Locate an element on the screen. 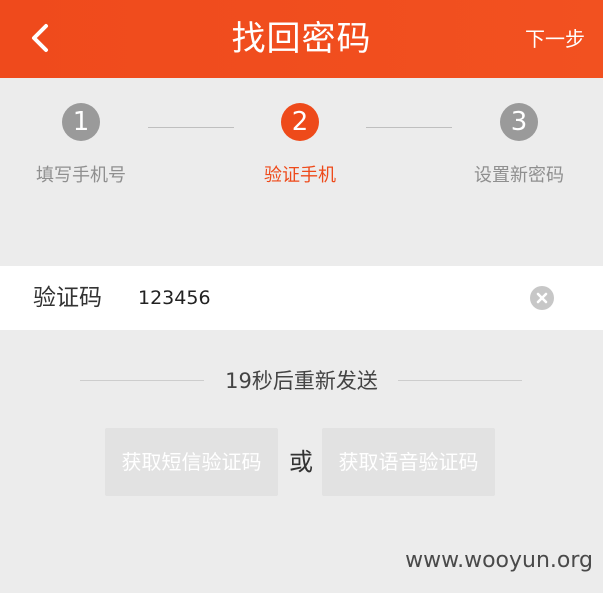  clear-input-button is located at coordinates (542, 298).